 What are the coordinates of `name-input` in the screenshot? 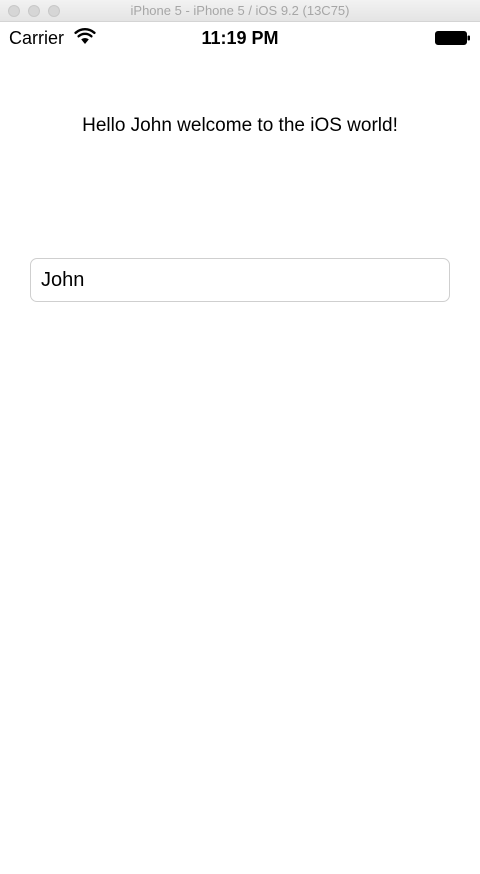 It's located at (240, 280).